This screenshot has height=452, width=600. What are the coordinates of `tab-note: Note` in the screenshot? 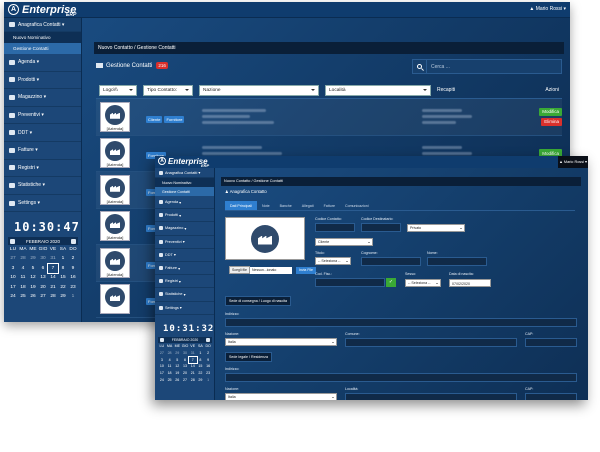 It's located at (266, 205).